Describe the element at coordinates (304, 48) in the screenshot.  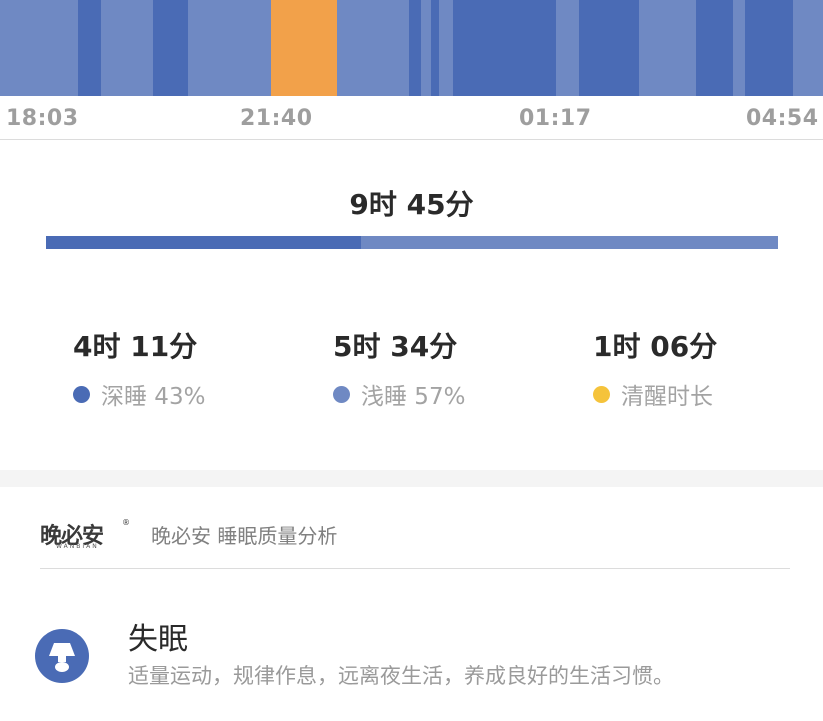
I see `sleep-stage-awake` at that location.